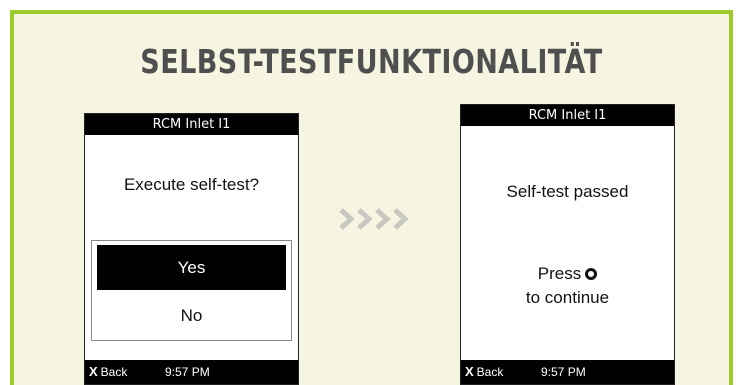 The height and width of the screenshot is (385, 743). I want to click on options-list: Yes No, so click(191, 290).